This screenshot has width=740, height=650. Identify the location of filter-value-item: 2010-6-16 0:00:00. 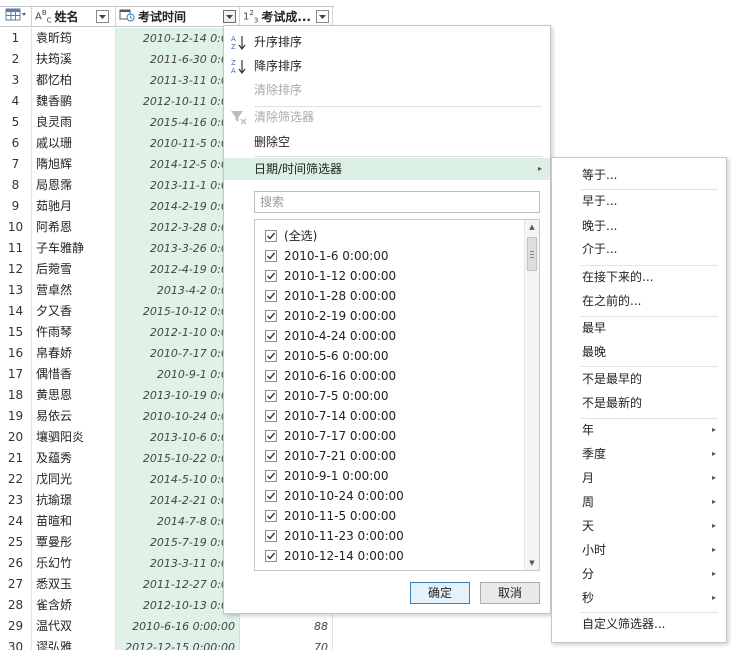
(390, 376).